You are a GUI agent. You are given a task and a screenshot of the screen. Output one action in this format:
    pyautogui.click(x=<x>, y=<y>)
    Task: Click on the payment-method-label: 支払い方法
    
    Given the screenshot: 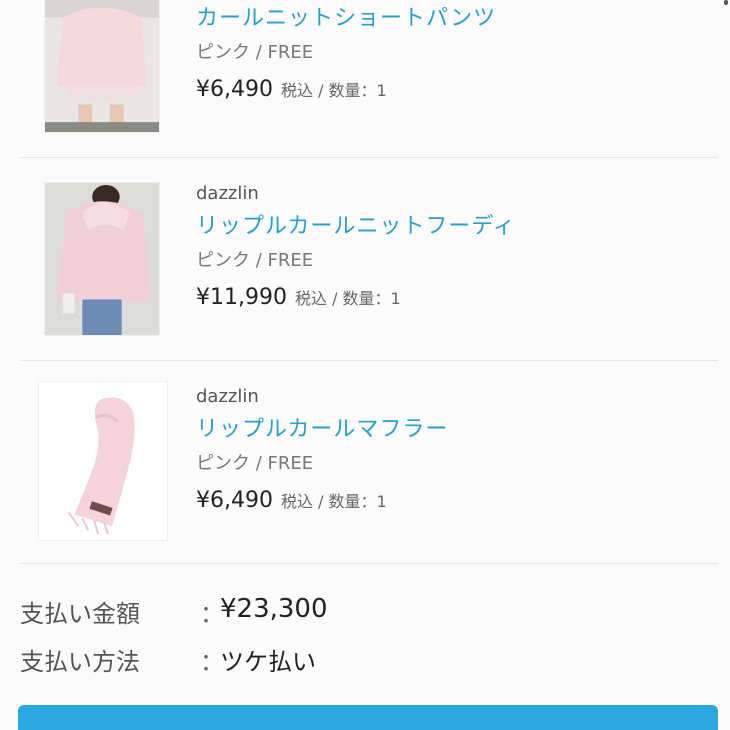 What is the action you would take?
    pyautogui.click(x=80, y=662)
    